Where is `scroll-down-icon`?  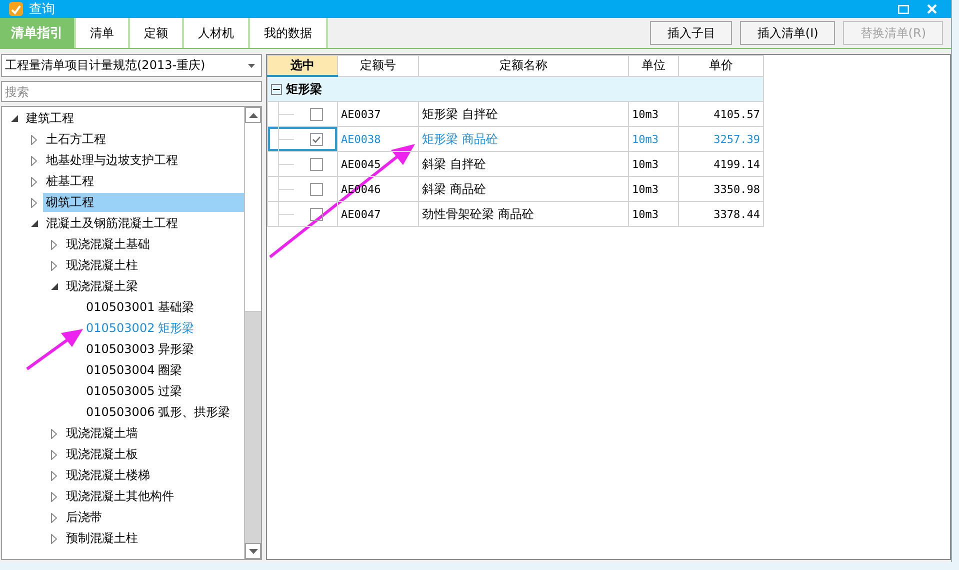 scroll-down-icon is located at coordinates (253, 551).